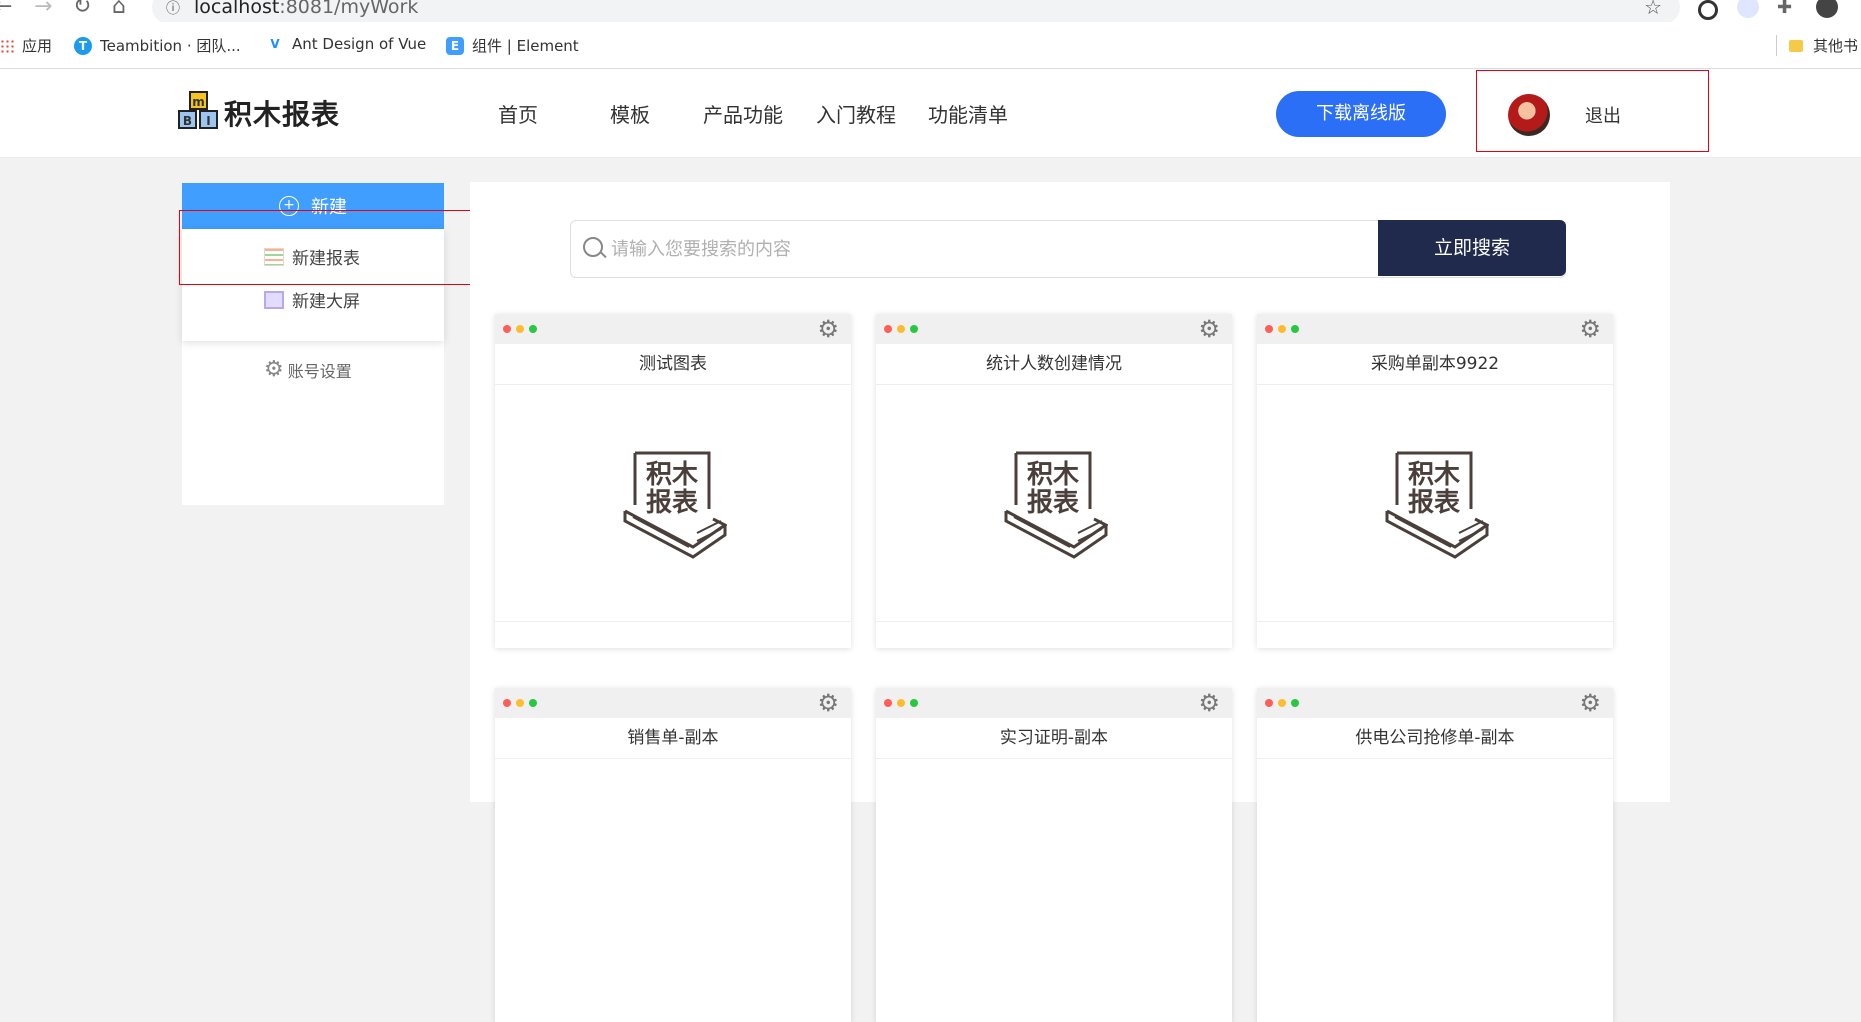 The height and width of the screenshot is (1022, 1861). Describe the element at coordinates (274, 299) in the screenshot. I see `screen-icon` at that location.